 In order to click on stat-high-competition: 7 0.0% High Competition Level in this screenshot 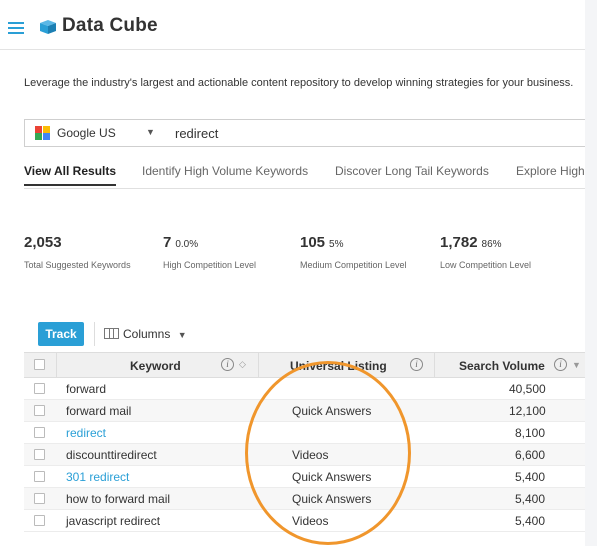, I will do `click(209, 252)`.